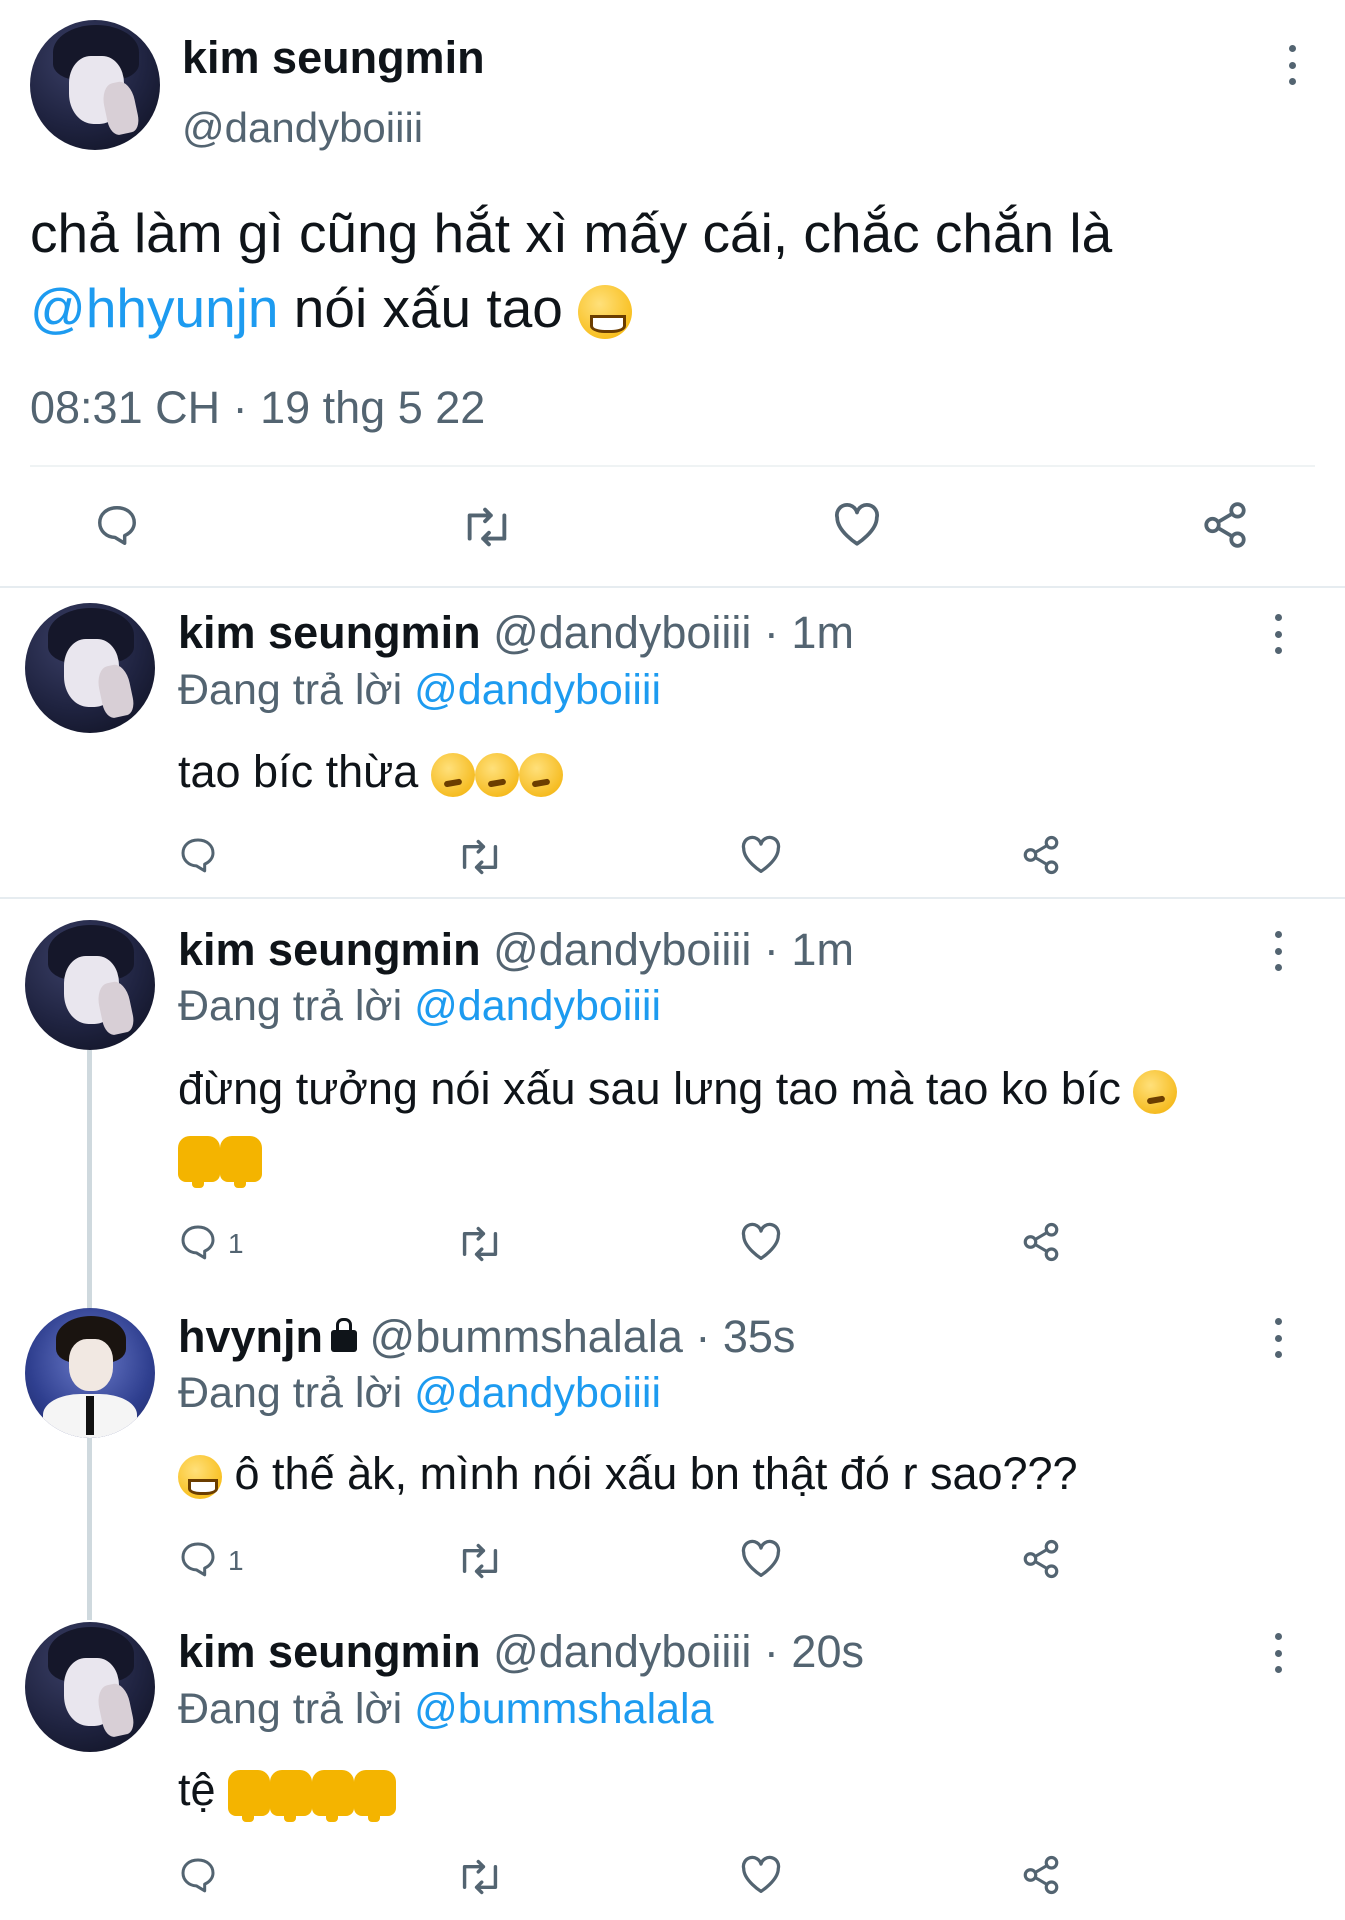  What do you see at coordinates (733, 1789) in the screenshot?
I see `reply-text: tệ` at bounding box center [733, 1789].